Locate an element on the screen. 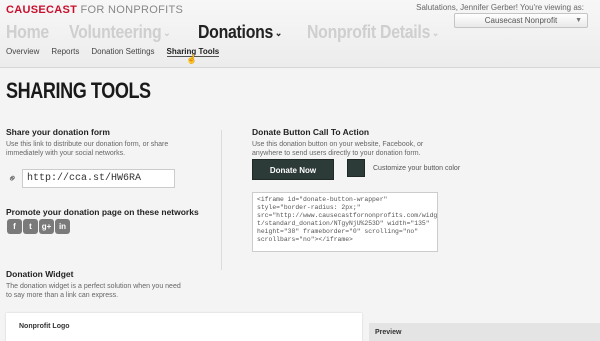 This screenshot has height=341, width=600. account-select: Causecast Nonprofit ▼ is located at coordinates (521, 20).